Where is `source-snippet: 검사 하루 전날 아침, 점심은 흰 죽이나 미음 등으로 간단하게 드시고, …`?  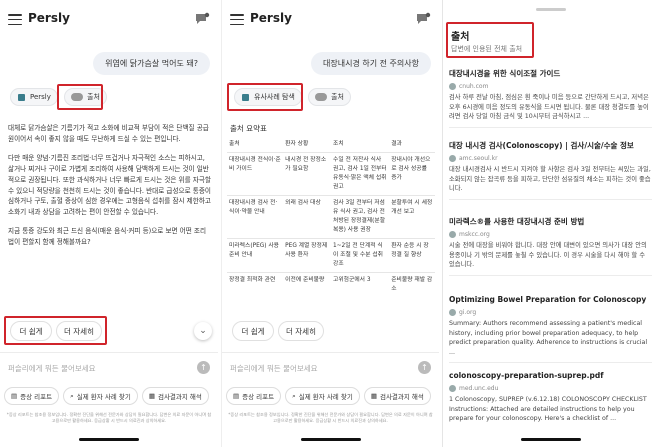
source-snippet: 검사 하루 전날 아침, 점심은 흰 죽이나 미음 등으로 간단하게 드시고, … is located at coordinates (549, 107).